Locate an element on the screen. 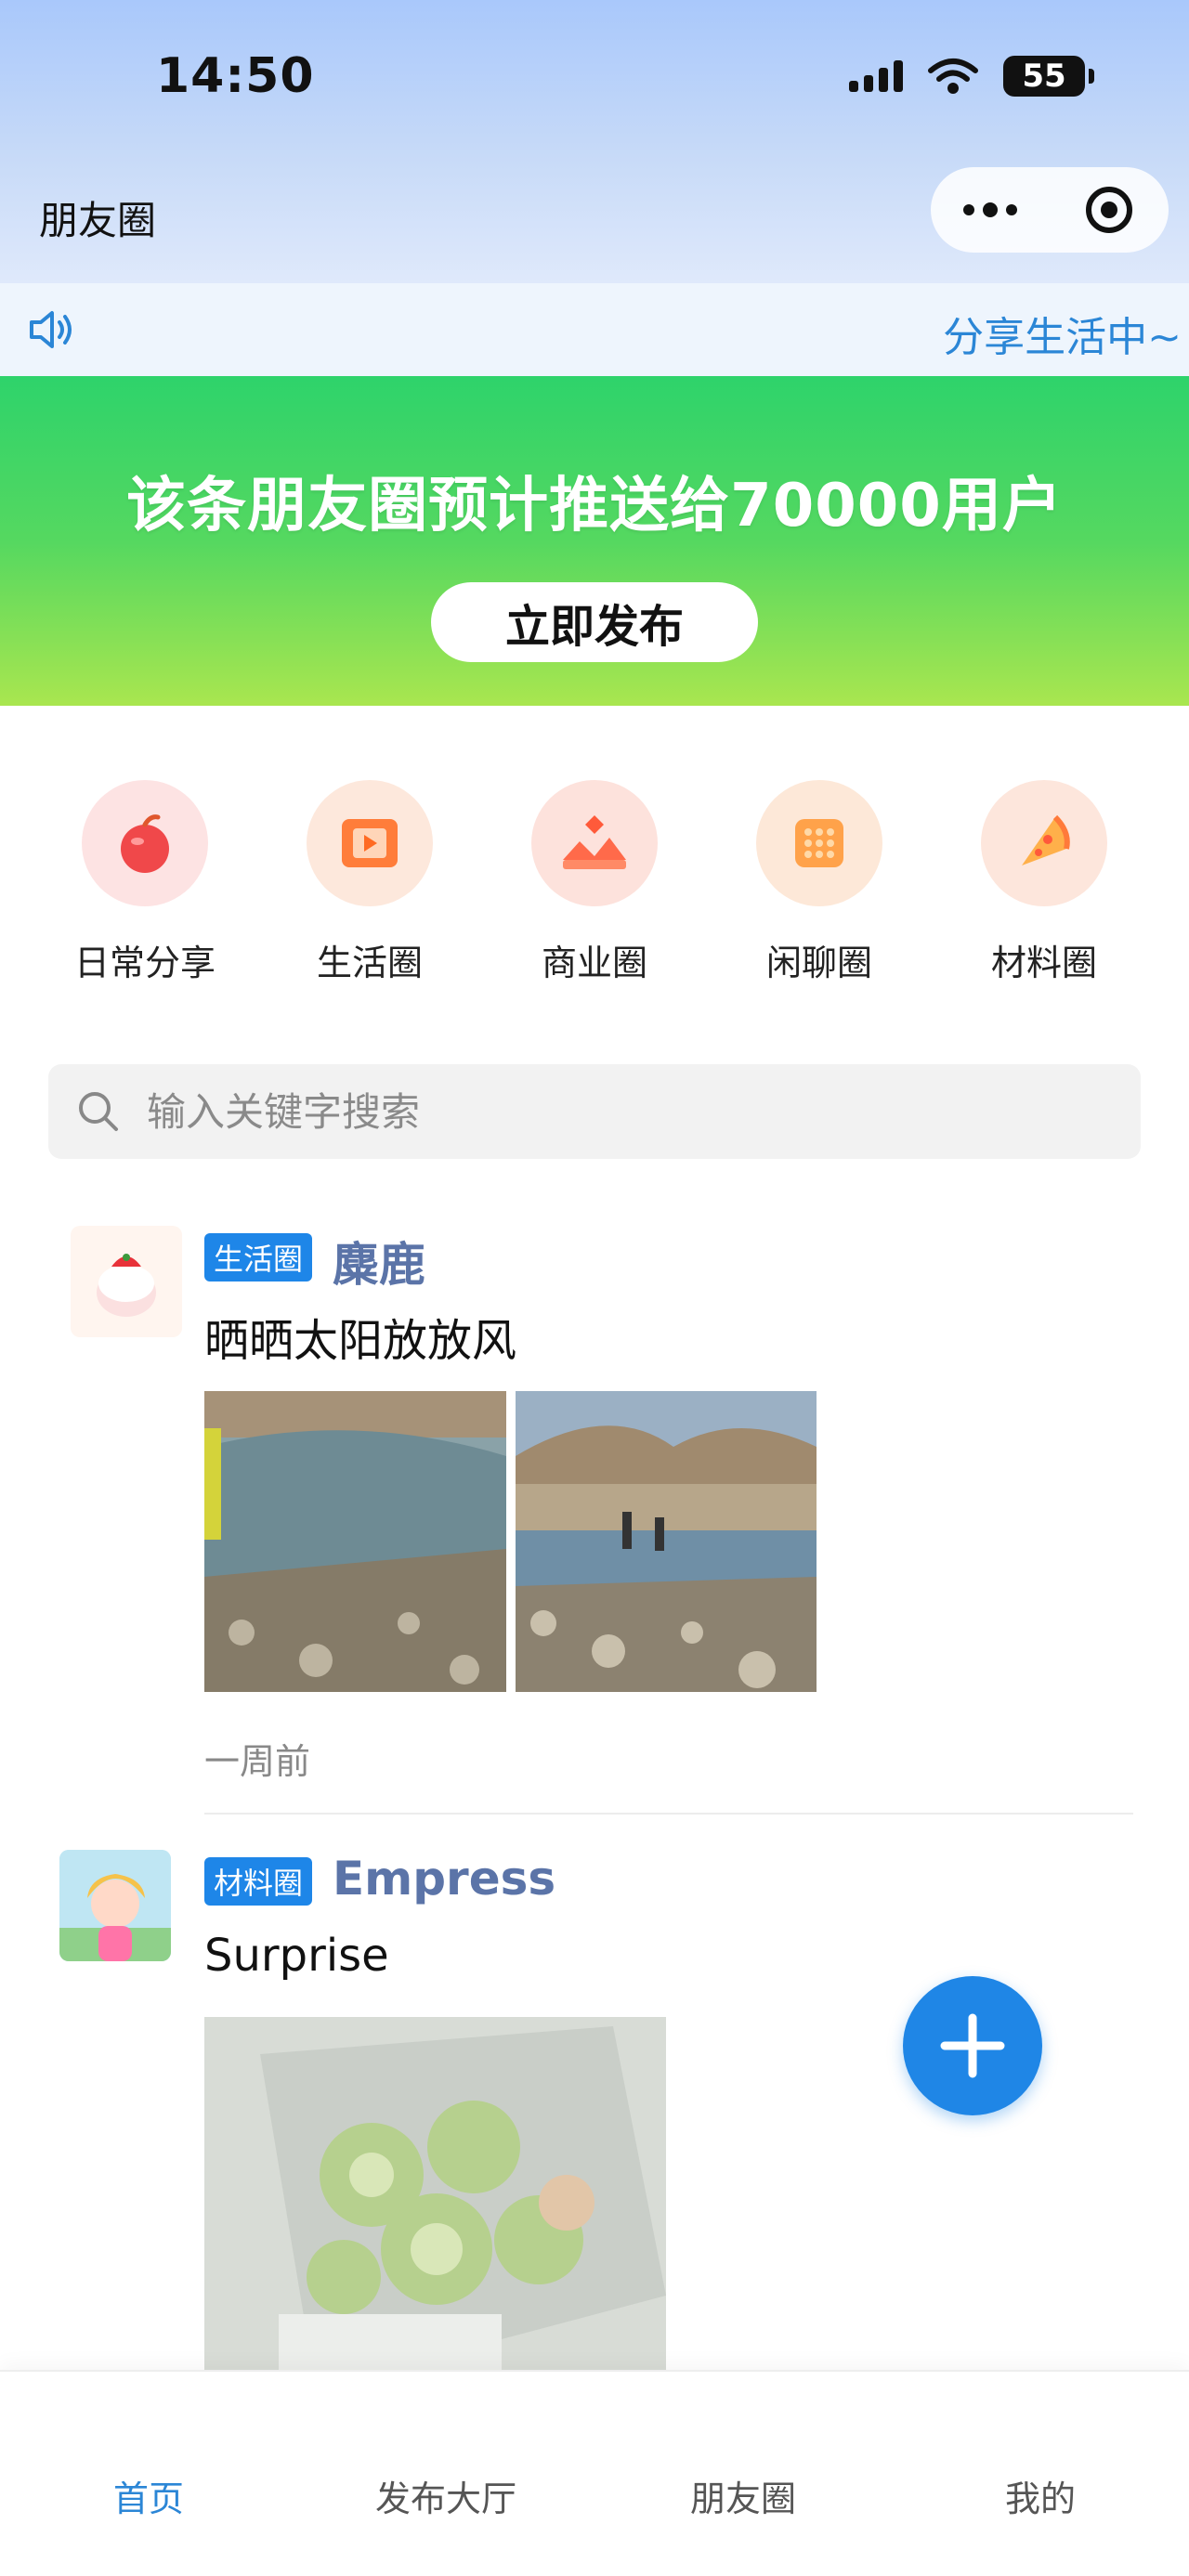  biscuit-icon is located at coordinates (819, 843).